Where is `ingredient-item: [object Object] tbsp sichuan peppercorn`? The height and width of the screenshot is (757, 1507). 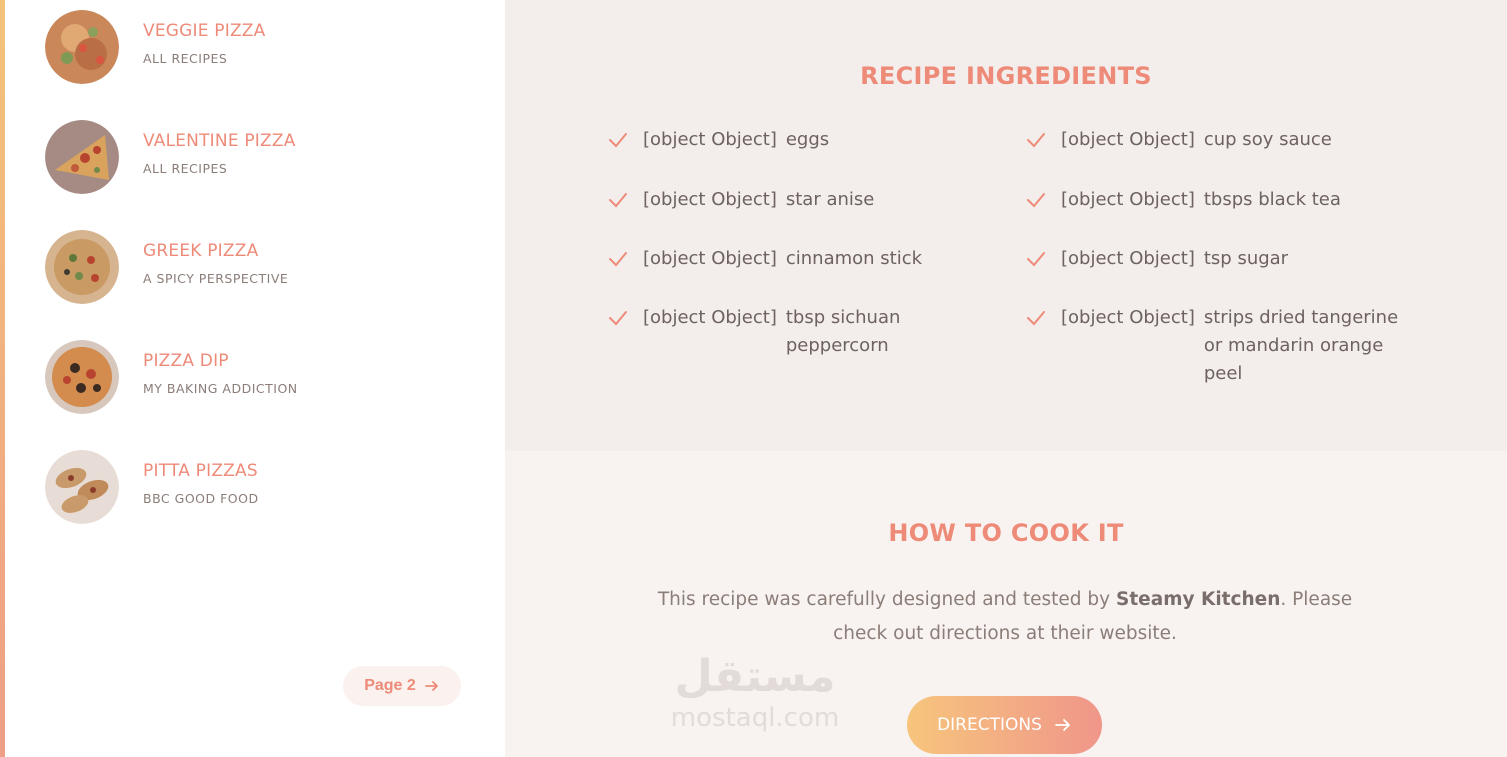 ingredient-item: [object Object] tbsp sichuan peppercorn is located at coordinates (799, 332).